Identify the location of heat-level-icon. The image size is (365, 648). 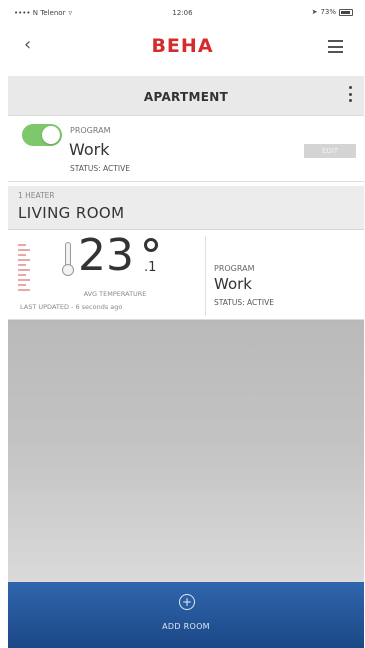
(24, 270).